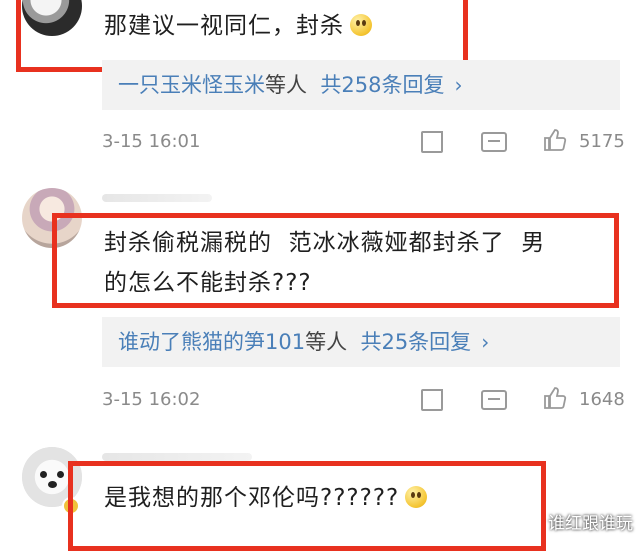 The width and height of the screenshot is (641, 551). What do you see at coordinates (590, 524) in the screenshot?
I see `watermark: 谁红跟谁玩` at bounding box center [590, 524].